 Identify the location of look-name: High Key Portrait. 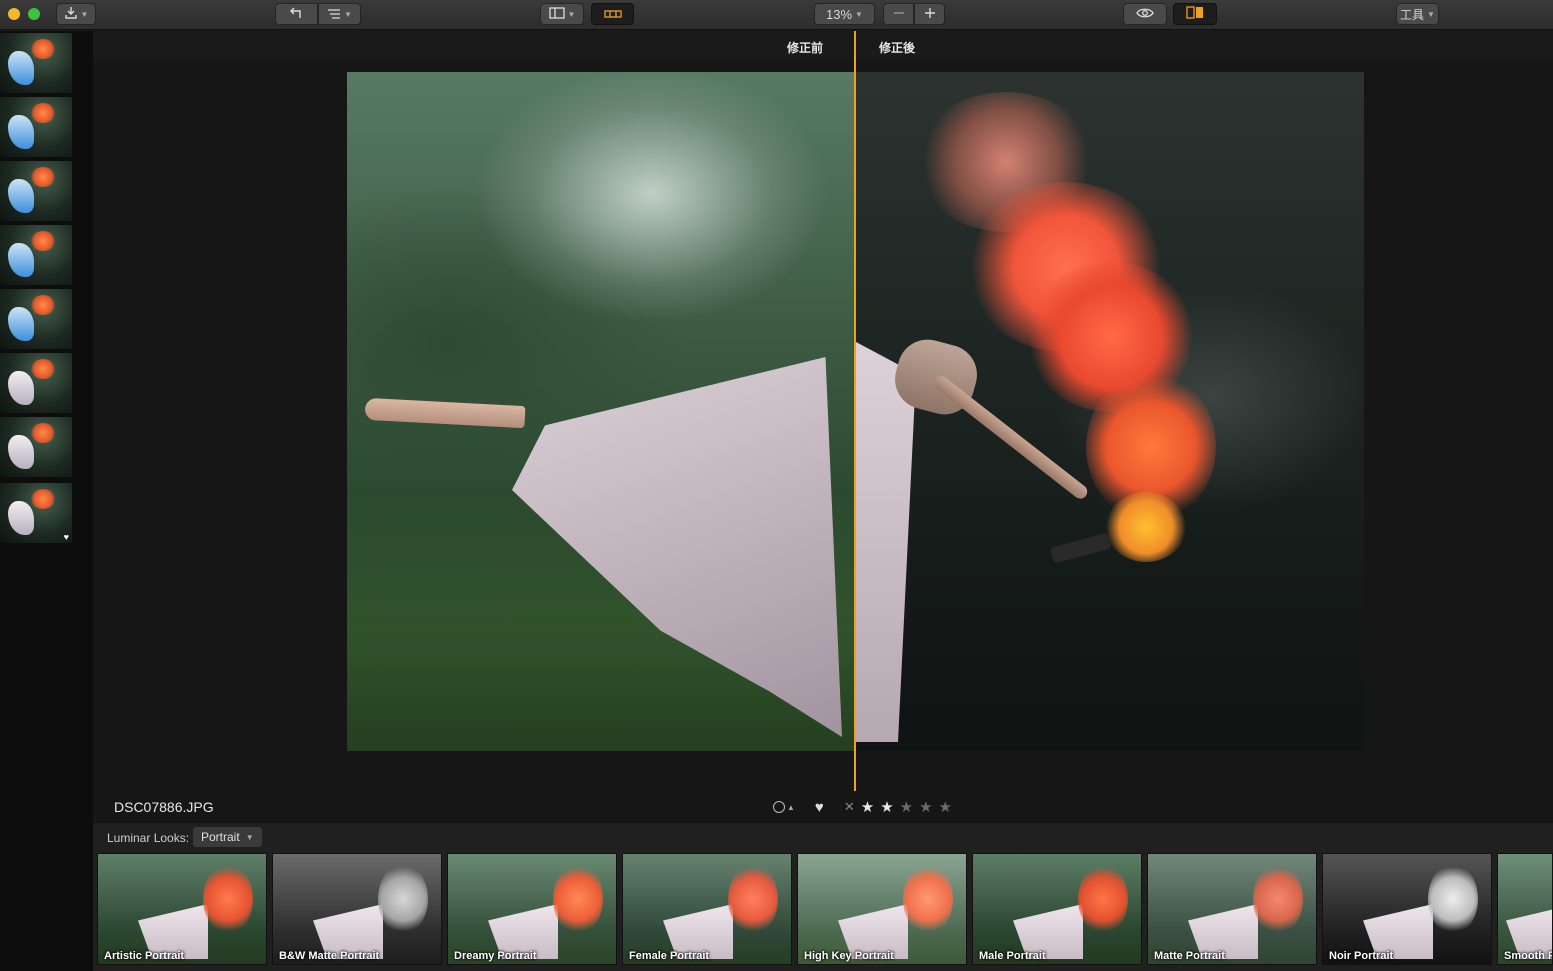
(849, 956).